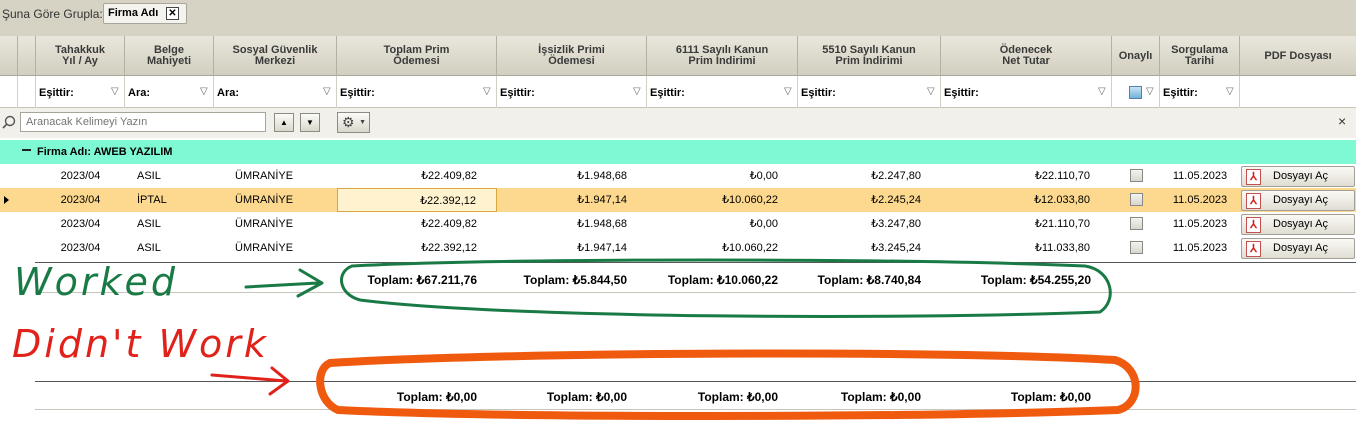 Image resolution: width=1356 pixels, height=440 pixels. I want to click on gear-icon: ⚙, so click(348, 122).